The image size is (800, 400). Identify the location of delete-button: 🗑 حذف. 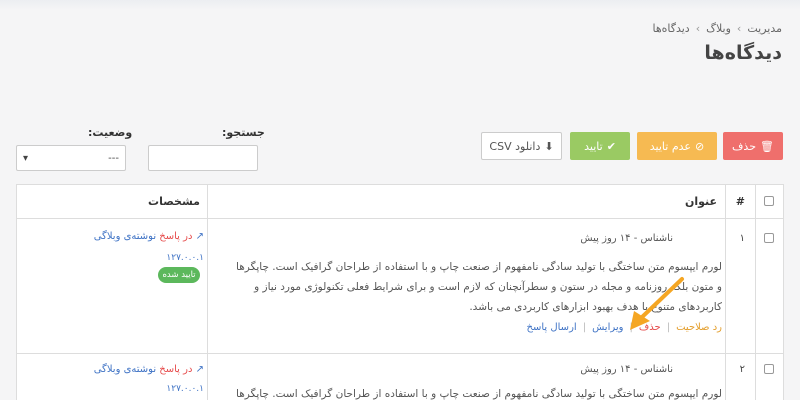
(753, 146).